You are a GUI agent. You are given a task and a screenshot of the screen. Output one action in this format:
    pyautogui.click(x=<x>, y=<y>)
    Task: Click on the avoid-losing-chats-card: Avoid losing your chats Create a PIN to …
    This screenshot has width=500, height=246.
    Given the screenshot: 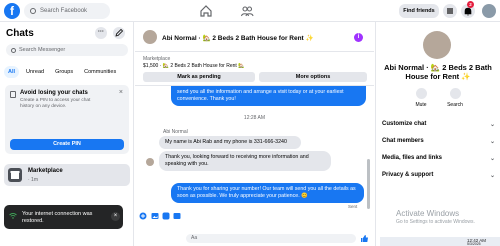 What is the action you would take?
    pyautogui.click(x=67, y=119)
    